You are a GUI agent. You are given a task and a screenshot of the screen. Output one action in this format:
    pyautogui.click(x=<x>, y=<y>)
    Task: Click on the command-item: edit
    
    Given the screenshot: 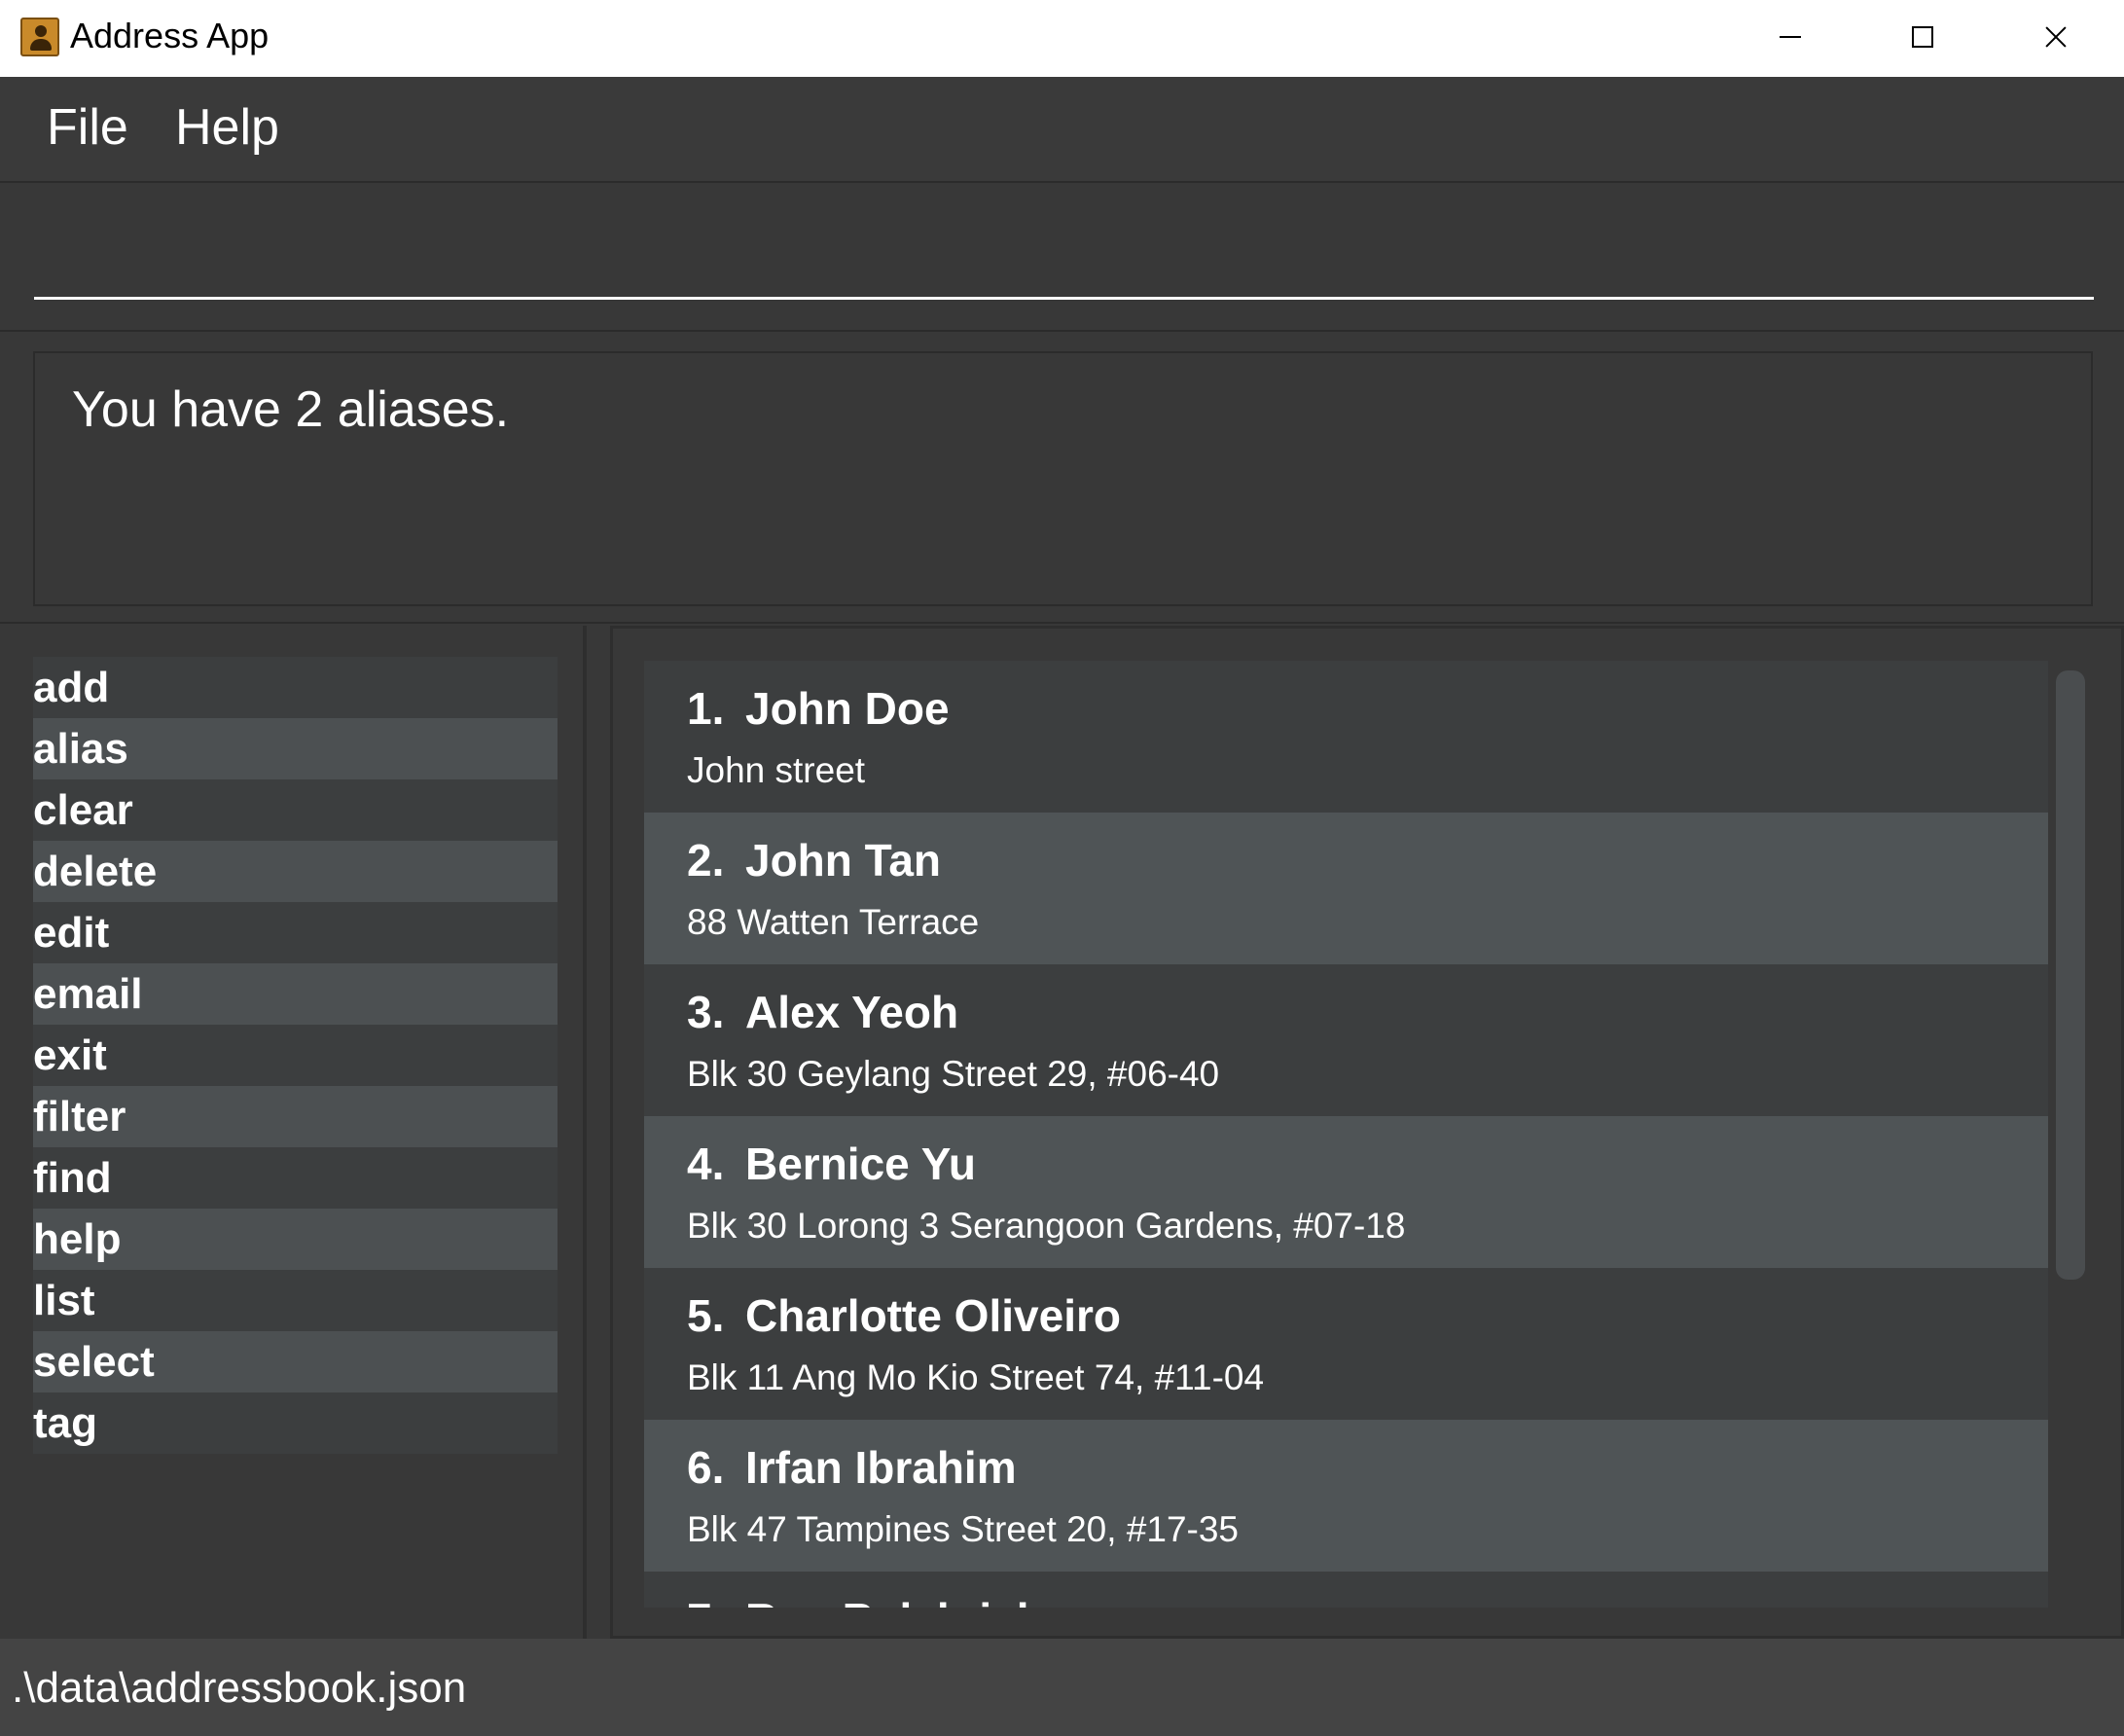 What is the action you would take?
    pyautogui.click(x=295, y=933)
    